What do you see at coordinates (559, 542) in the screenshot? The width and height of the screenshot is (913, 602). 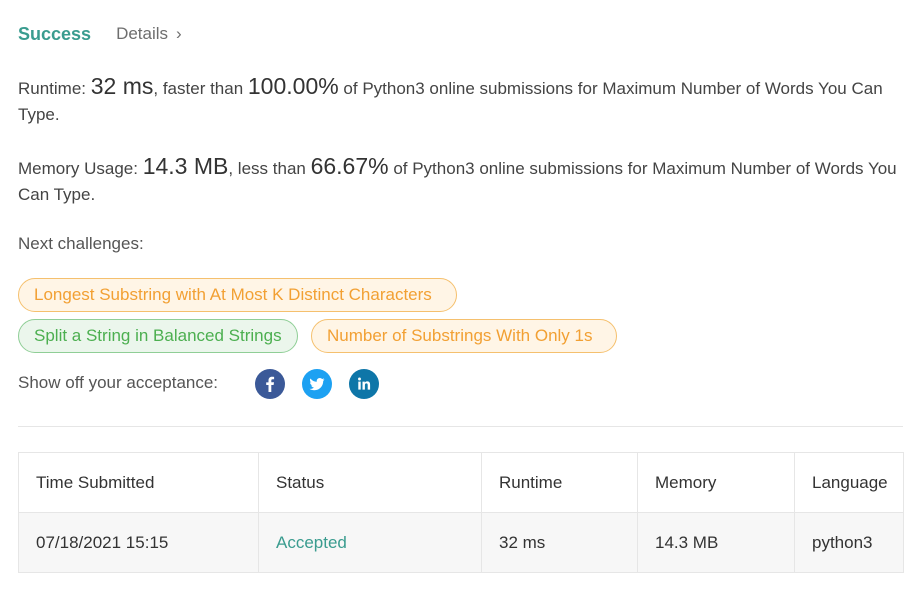 I see `cell-runtime: 32 ms` at bounding box center [559, 542].